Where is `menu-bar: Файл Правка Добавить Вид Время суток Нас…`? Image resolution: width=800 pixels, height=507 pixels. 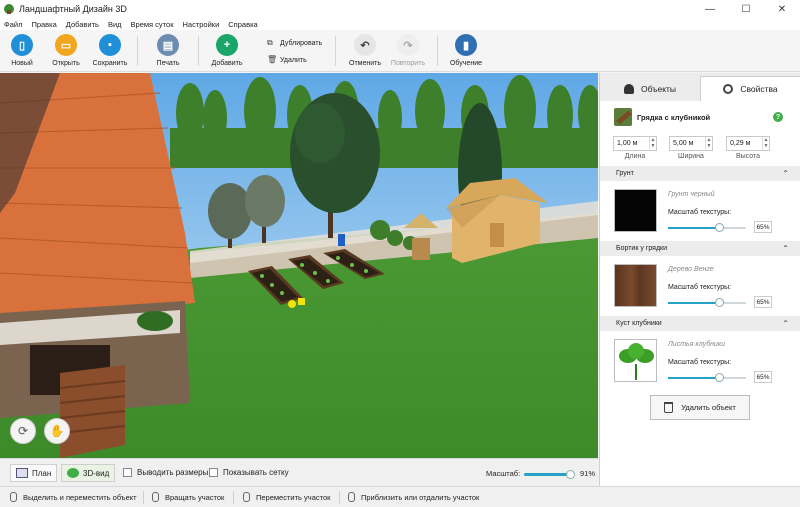 menu-bar: Файл Правка Добавить Вид Время суток Нас… is located at coordinates (400, 24).